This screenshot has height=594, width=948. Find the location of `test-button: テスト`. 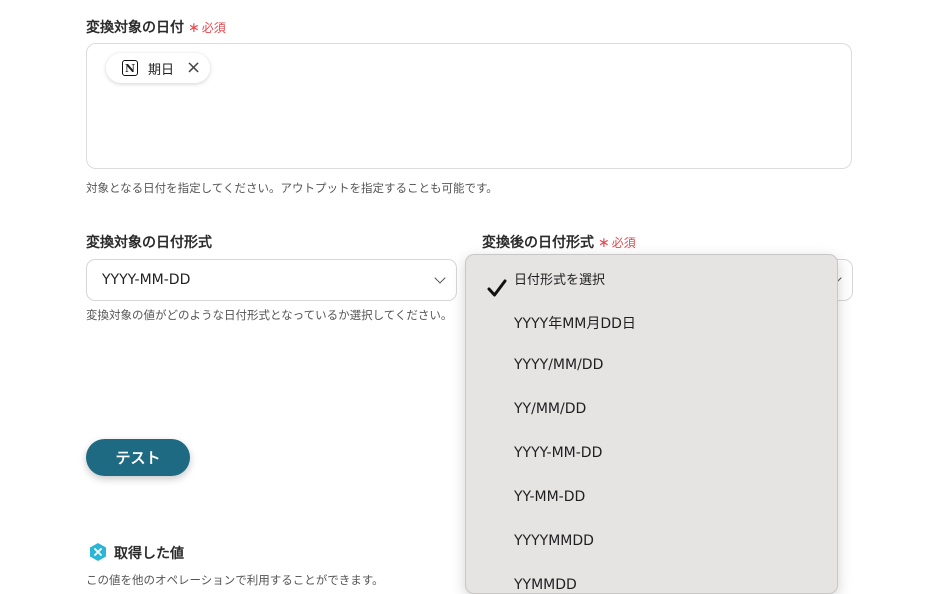

test-button: テスト is located at coordinates (138, 457).